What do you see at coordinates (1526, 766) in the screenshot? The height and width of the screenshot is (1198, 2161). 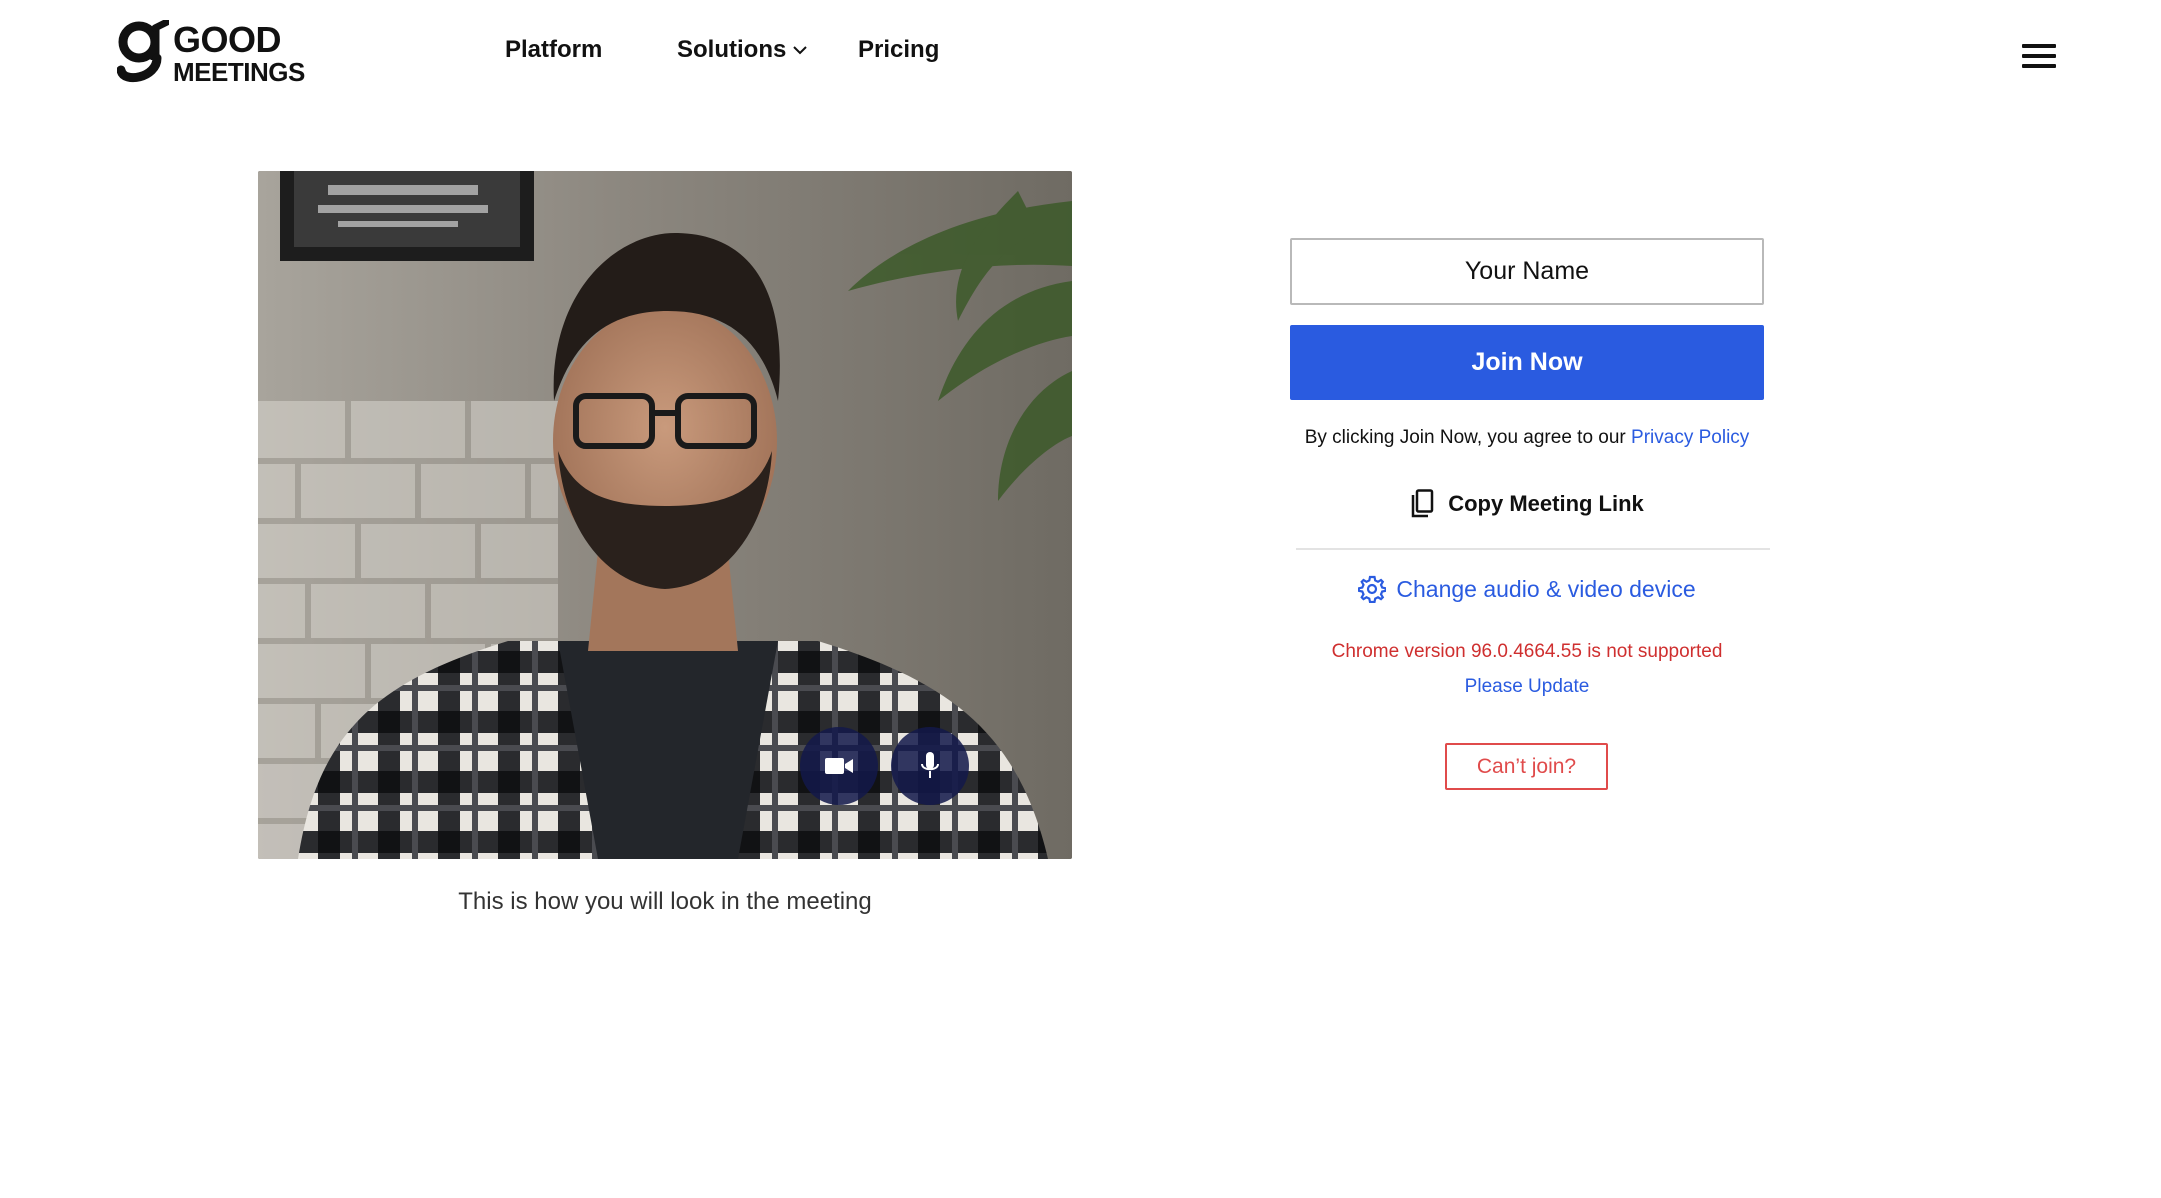 I see `cant-join-button: Can’t join?` at bounding box center [1526, 766].